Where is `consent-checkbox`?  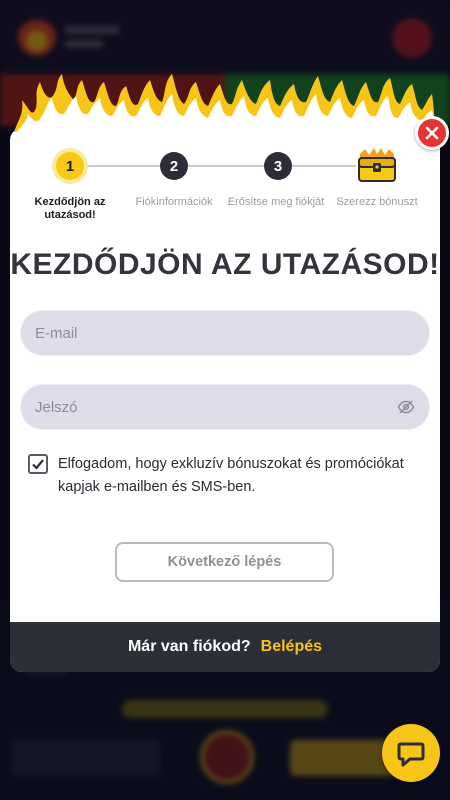
consent-checkbox is located at coordinates (38, 464).